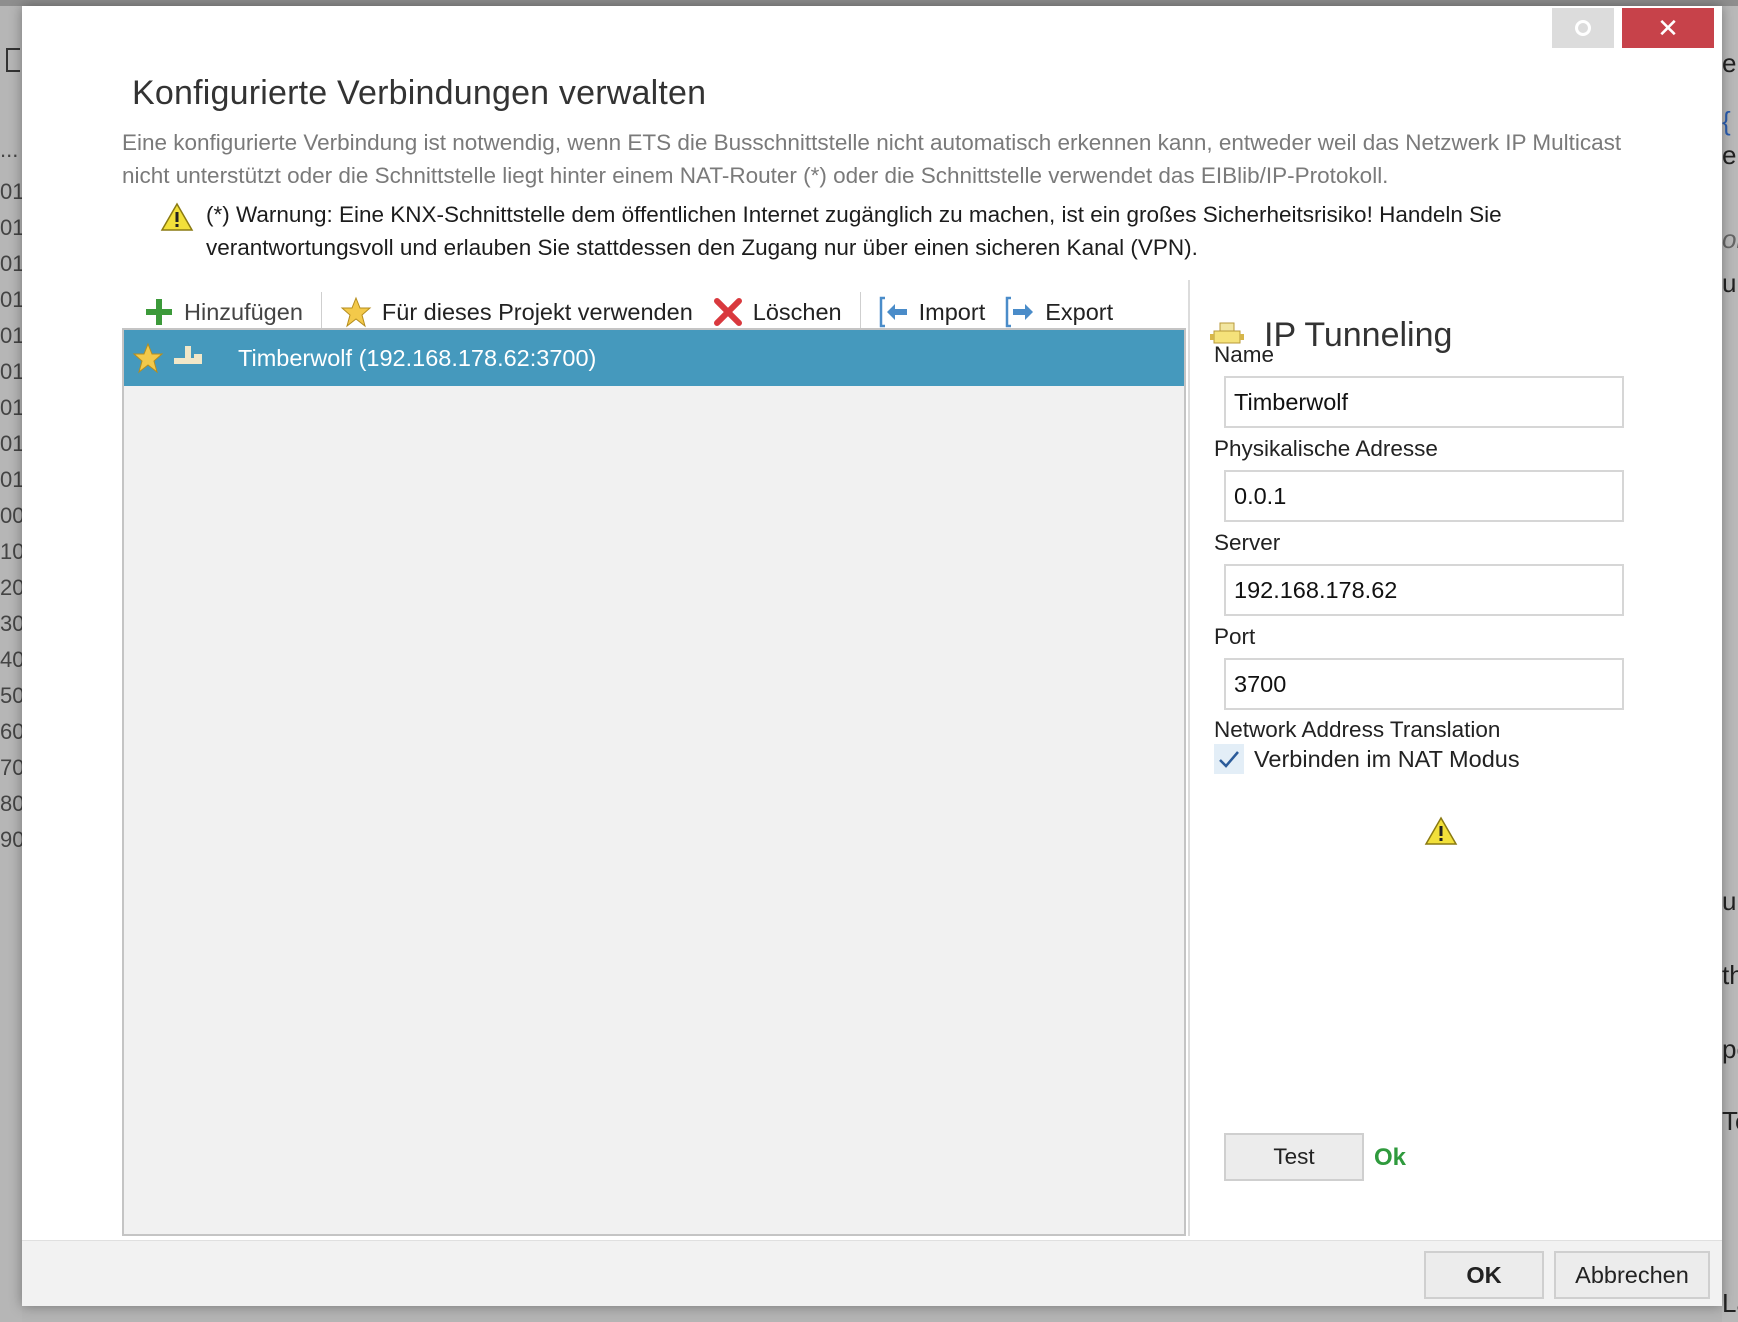  Describe the element at coordinates (356, 312) in the screenshot. I see `star-icon` at that location.